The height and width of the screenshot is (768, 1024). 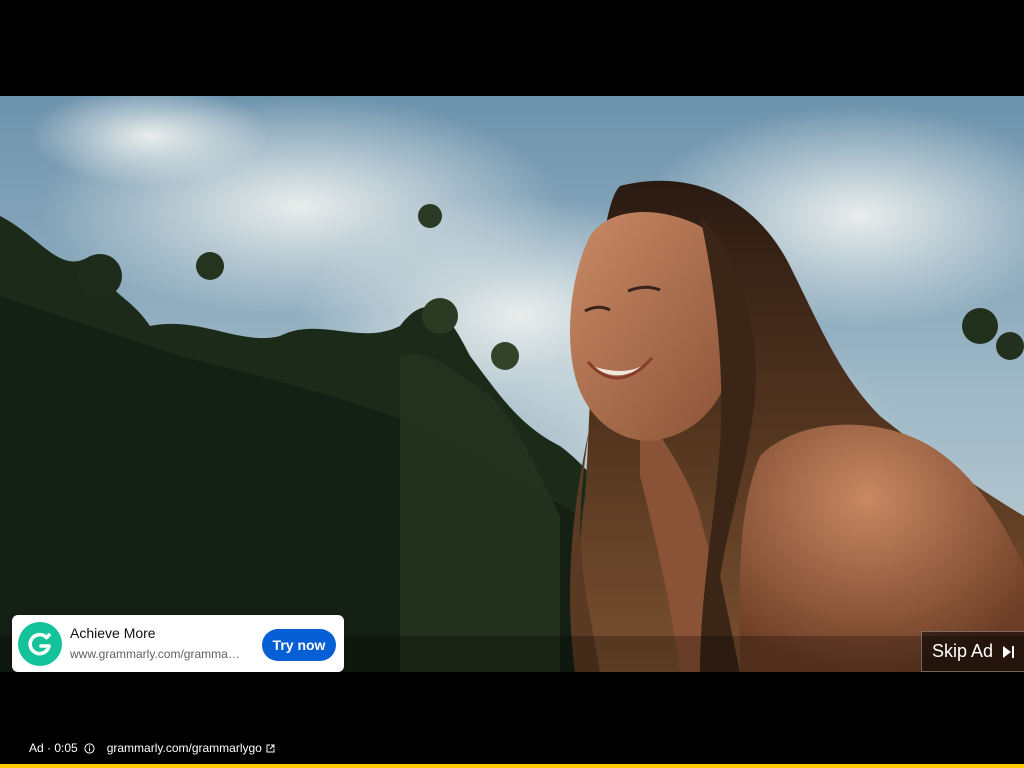 I want to click on ad-badge: Ad · 0:05, so click(x=53, y=748).